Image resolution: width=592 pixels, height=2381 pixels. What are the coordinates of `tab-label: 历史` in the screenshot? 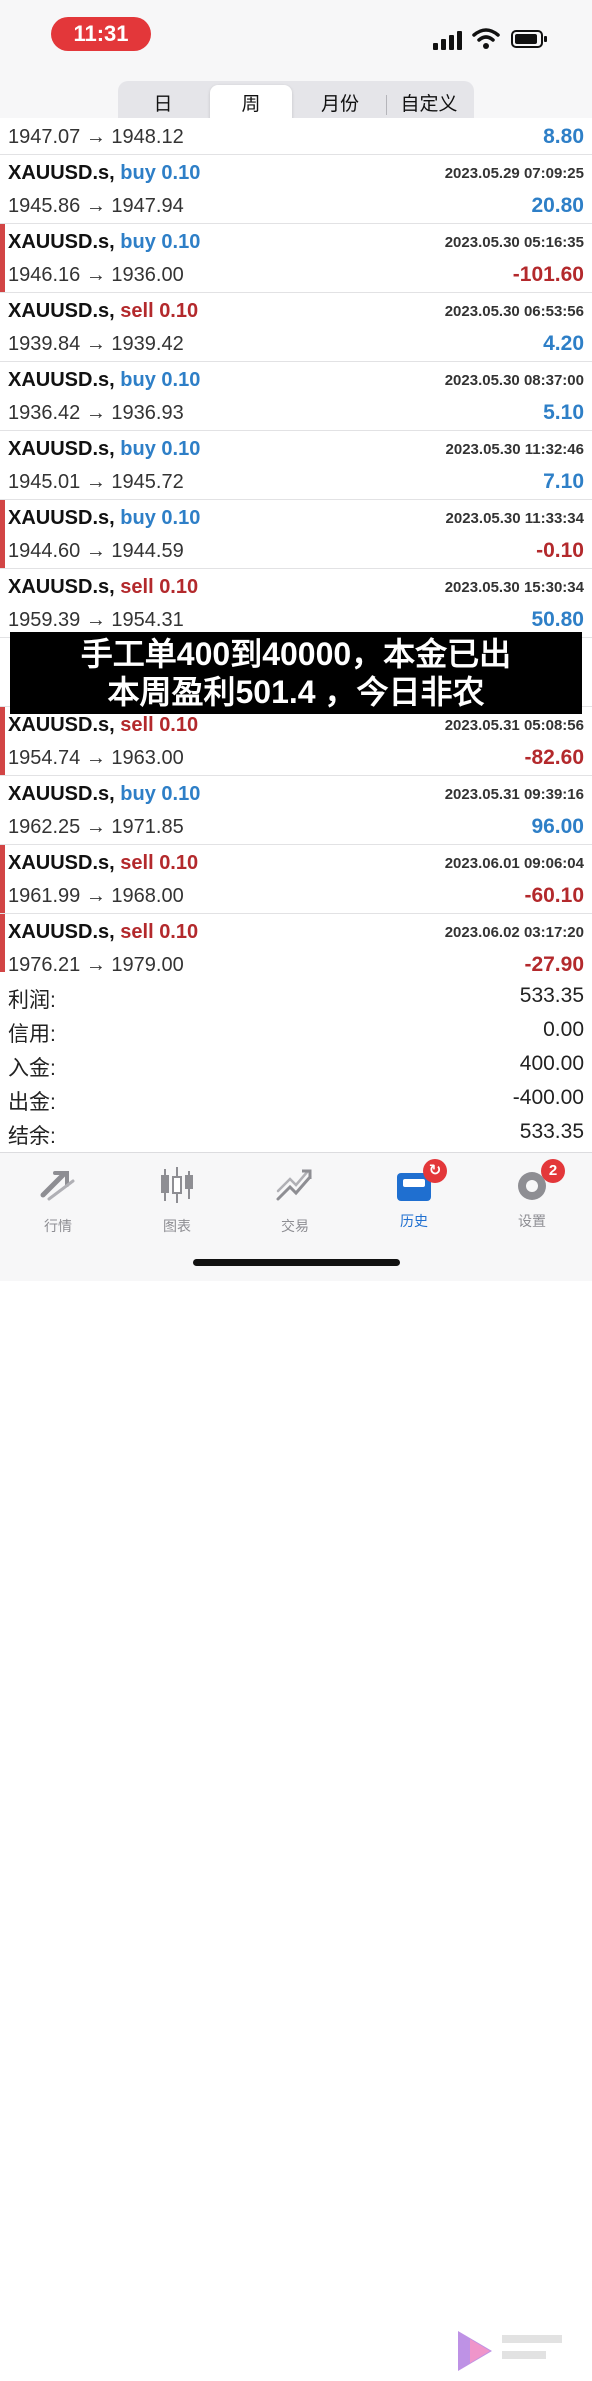 It's located at (414, 1221).